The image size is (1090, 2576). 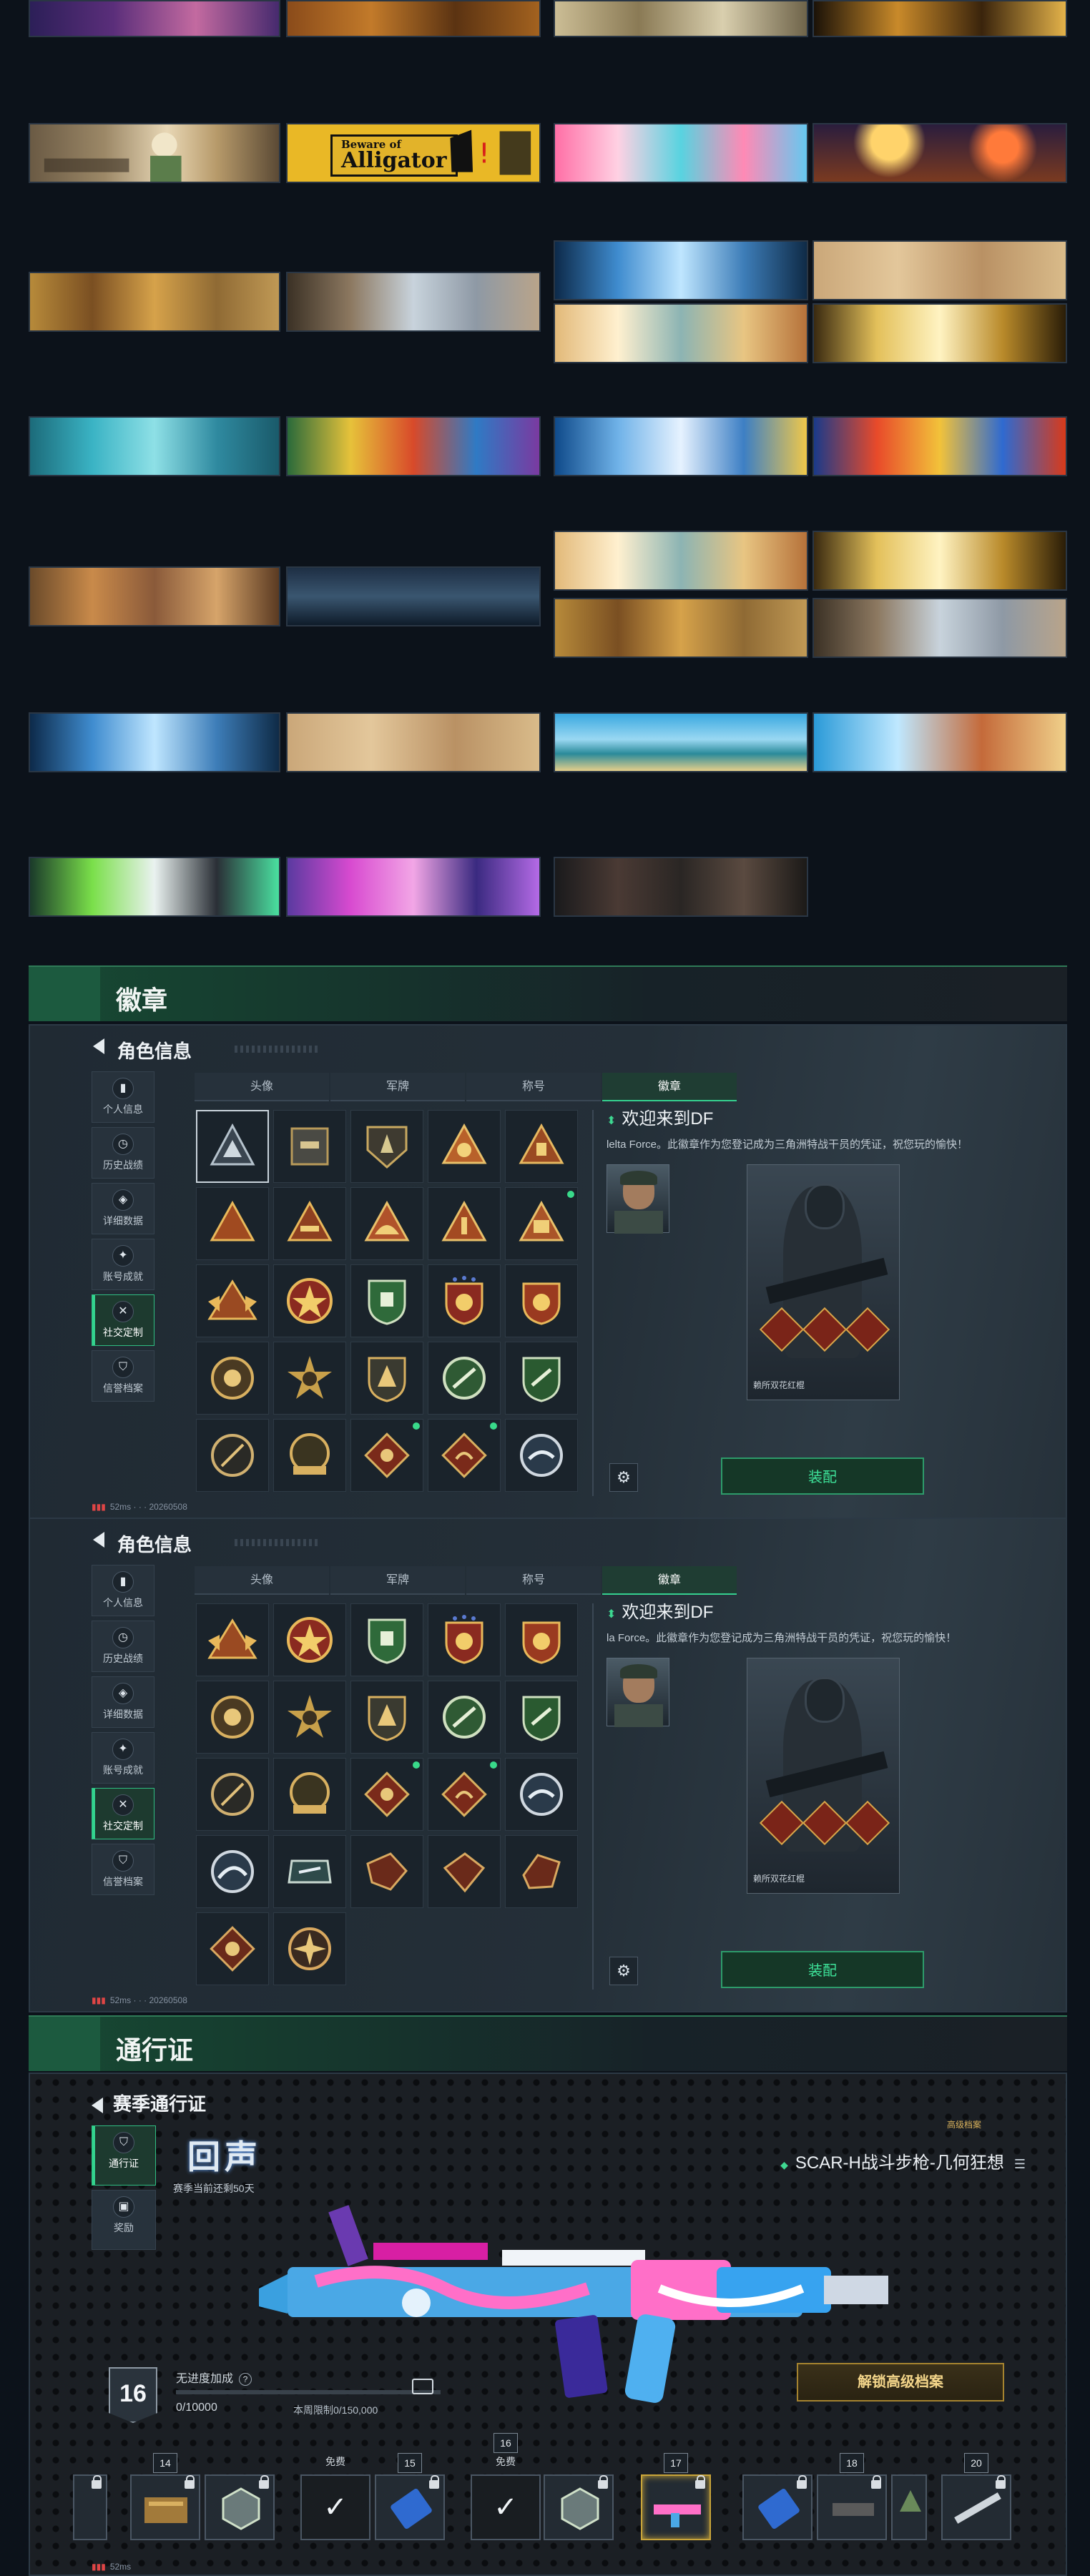 I want to click on tab-avatar: 头像, so click(x=262, y=1087).